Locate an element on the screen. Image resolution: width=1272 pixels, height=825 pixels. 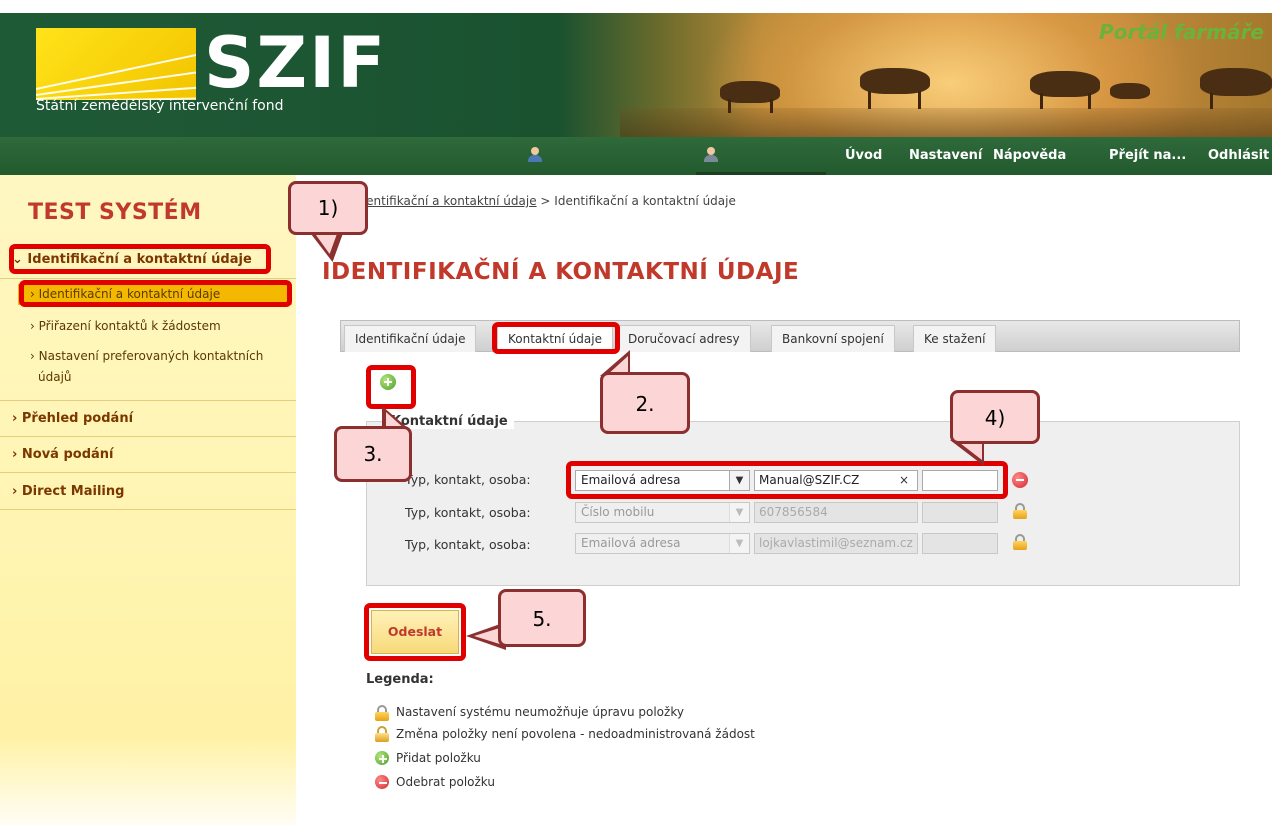
tab-dorucovaci-adresy: Doručovací adresy is located at coordinates (684, 338).